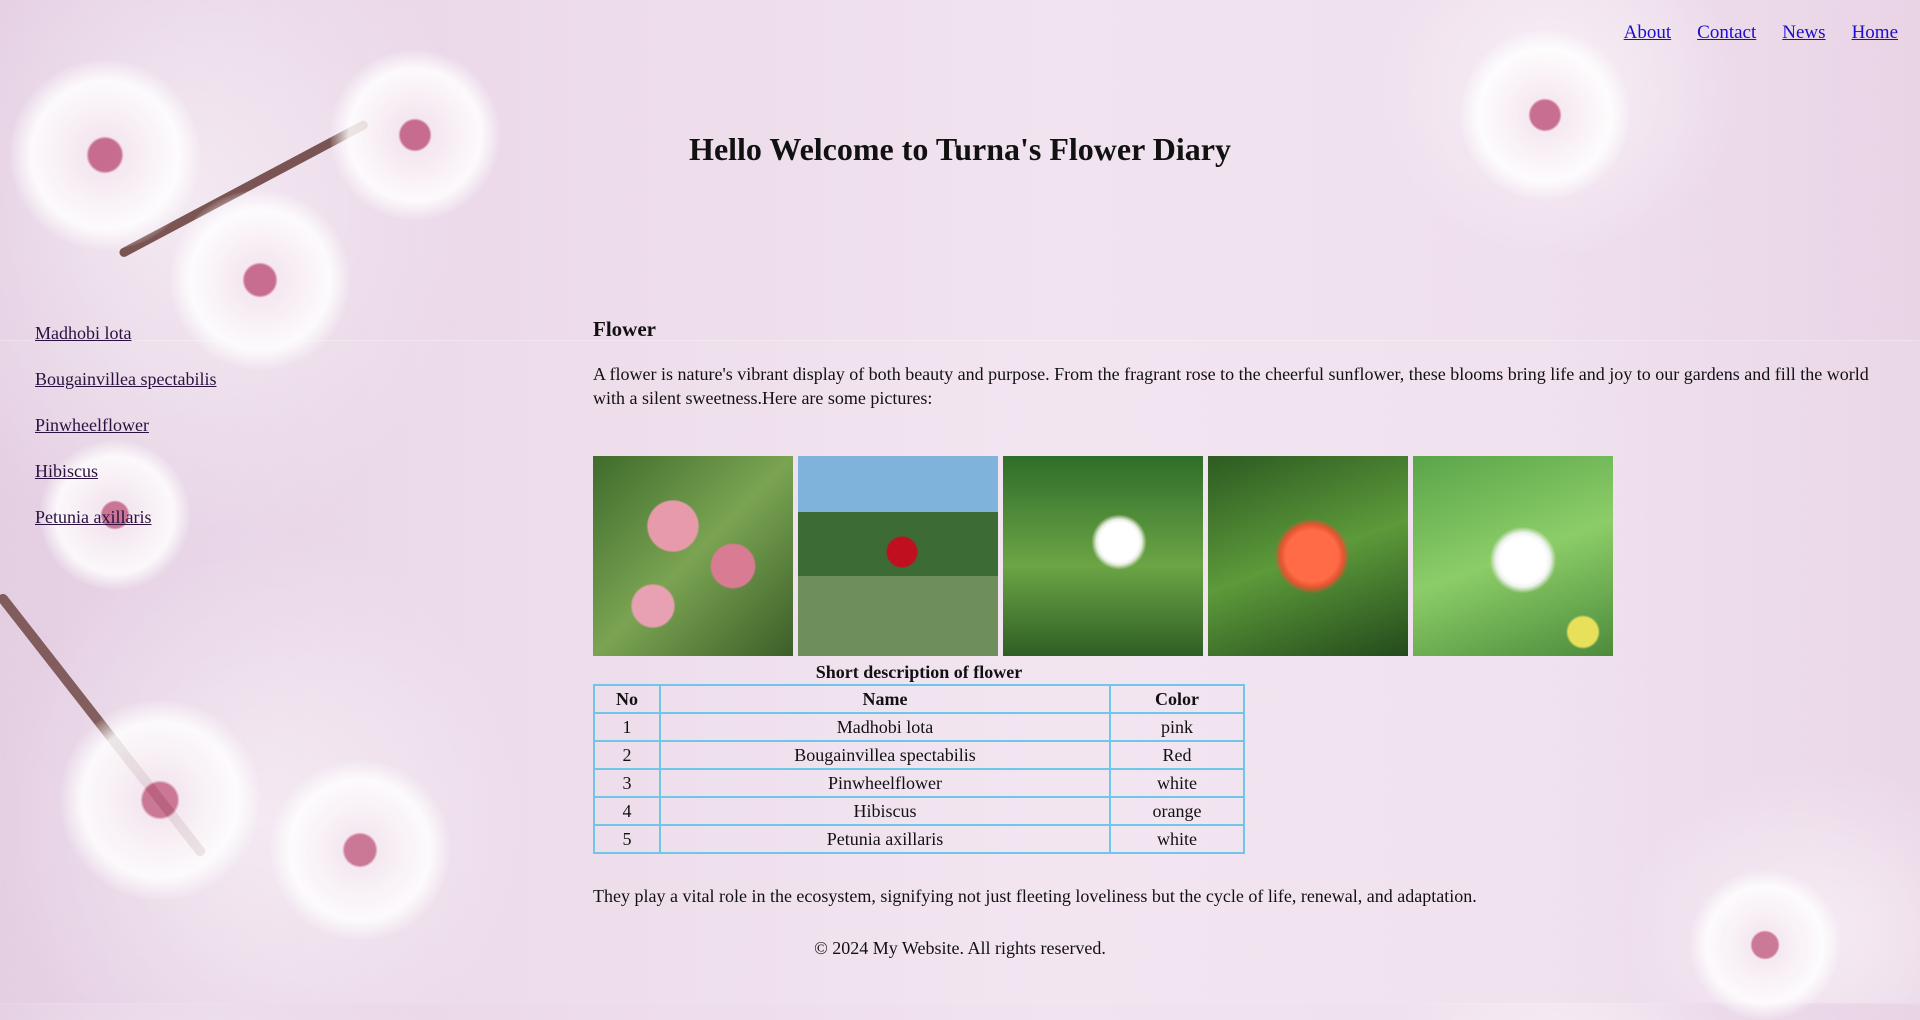 Image resolution: width=1920 pixels, height=1020 pixels. I want to click on cell-no: 3, so click(627, 783).